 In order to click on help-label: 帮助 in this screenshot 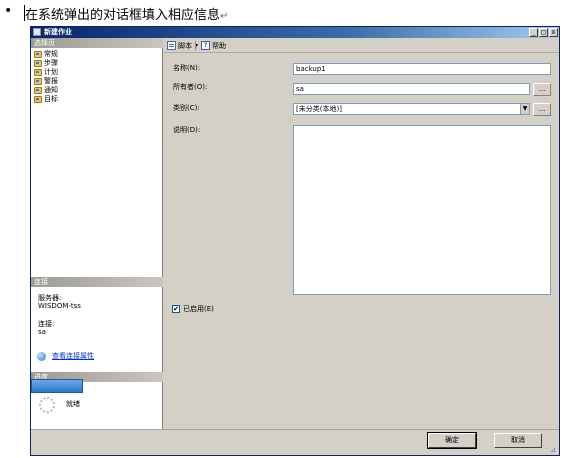, I will do `click(219, 45)`.